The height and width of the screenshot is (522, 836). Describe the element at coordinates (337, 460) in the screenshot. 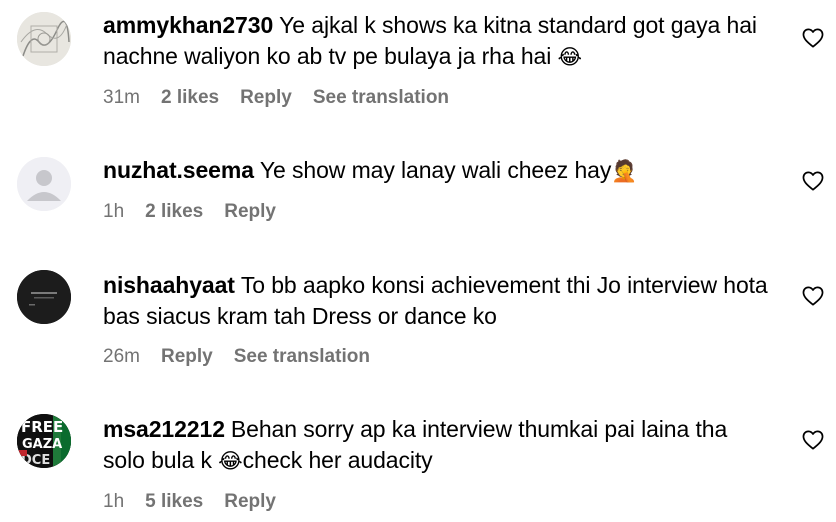

I see `comment-body-continued: check her audacity` at that location.